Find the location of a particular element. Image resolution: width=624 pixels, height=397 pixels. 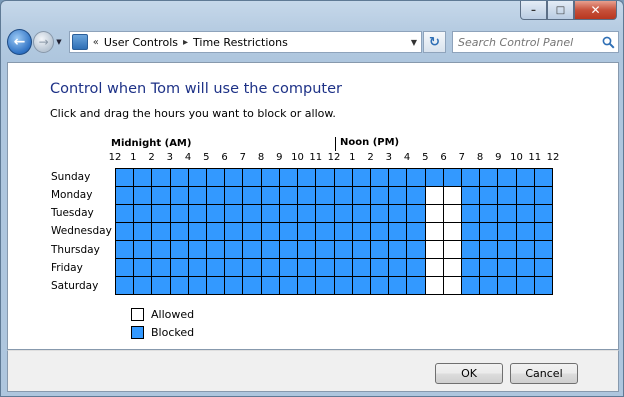

breadcrumb-overflow: « is located at coordinates (96, 42).